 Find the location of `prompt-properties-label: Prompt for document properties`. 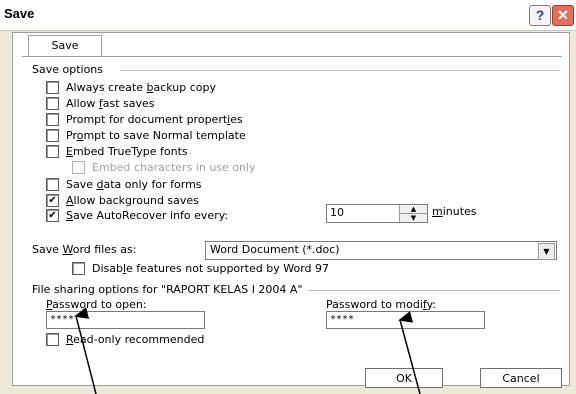

prompt-properties-label: Prompt for document properties is located at coordinates (154, 119).